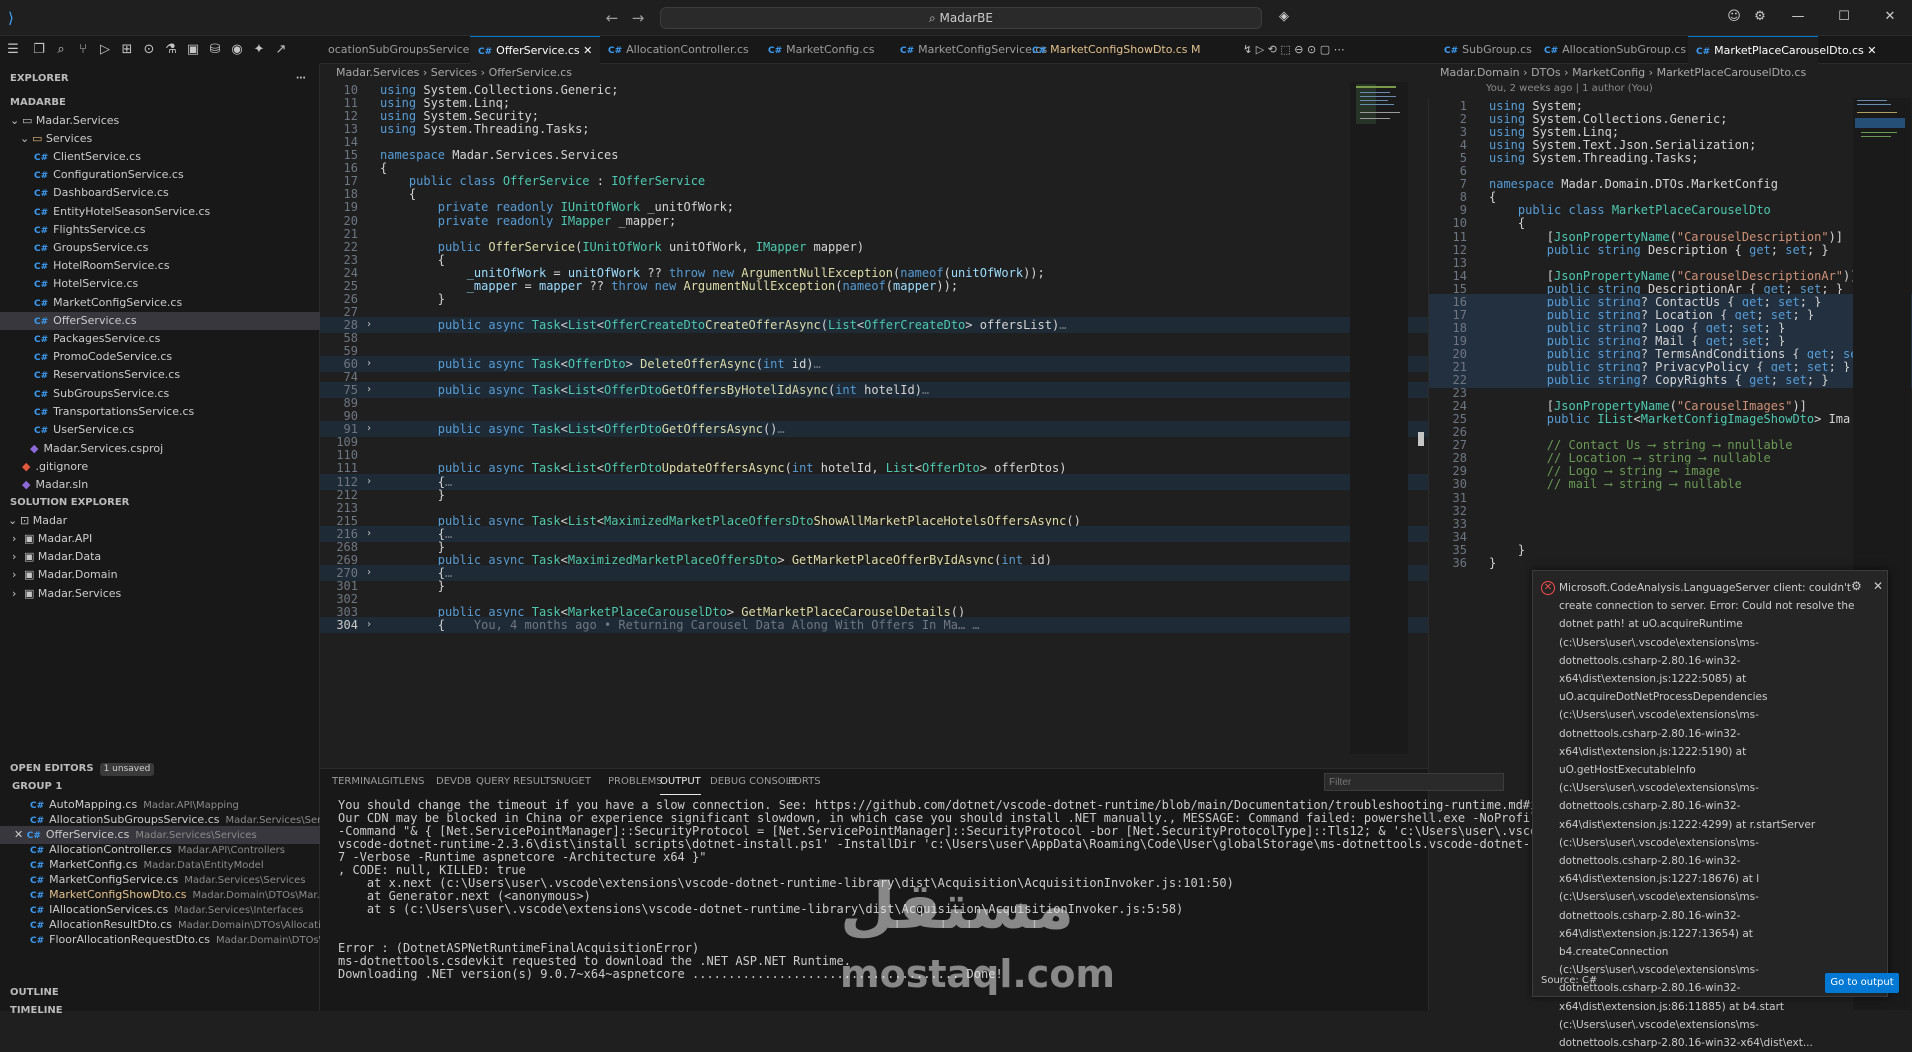 This screenshot has width=1912, height=1052. Describe the element at coordinates (530, 72) in the screenshot. I see `breadcrumb-segment: OfferService.cs` at that location.